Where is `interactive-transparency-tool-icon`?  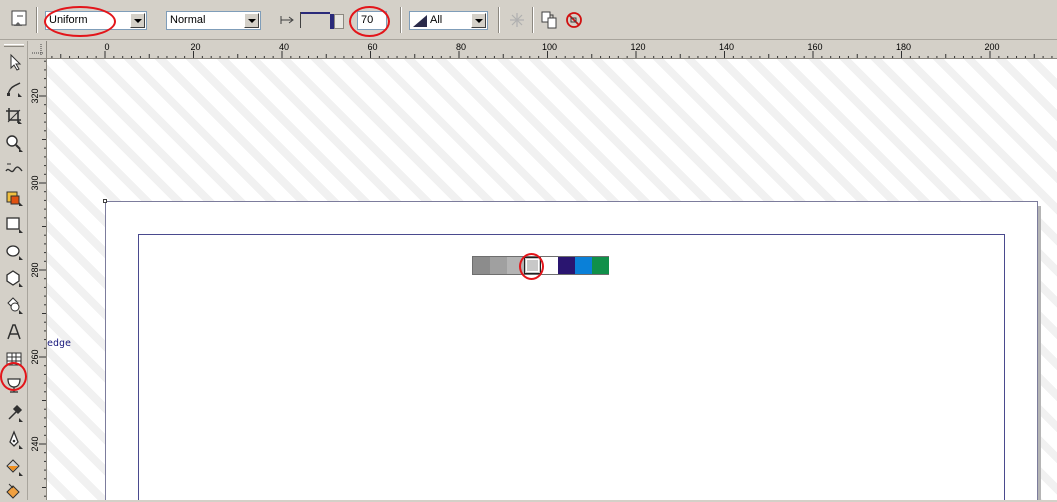
interactive-transparency-tool-icon is located at coordinates (14, 386).